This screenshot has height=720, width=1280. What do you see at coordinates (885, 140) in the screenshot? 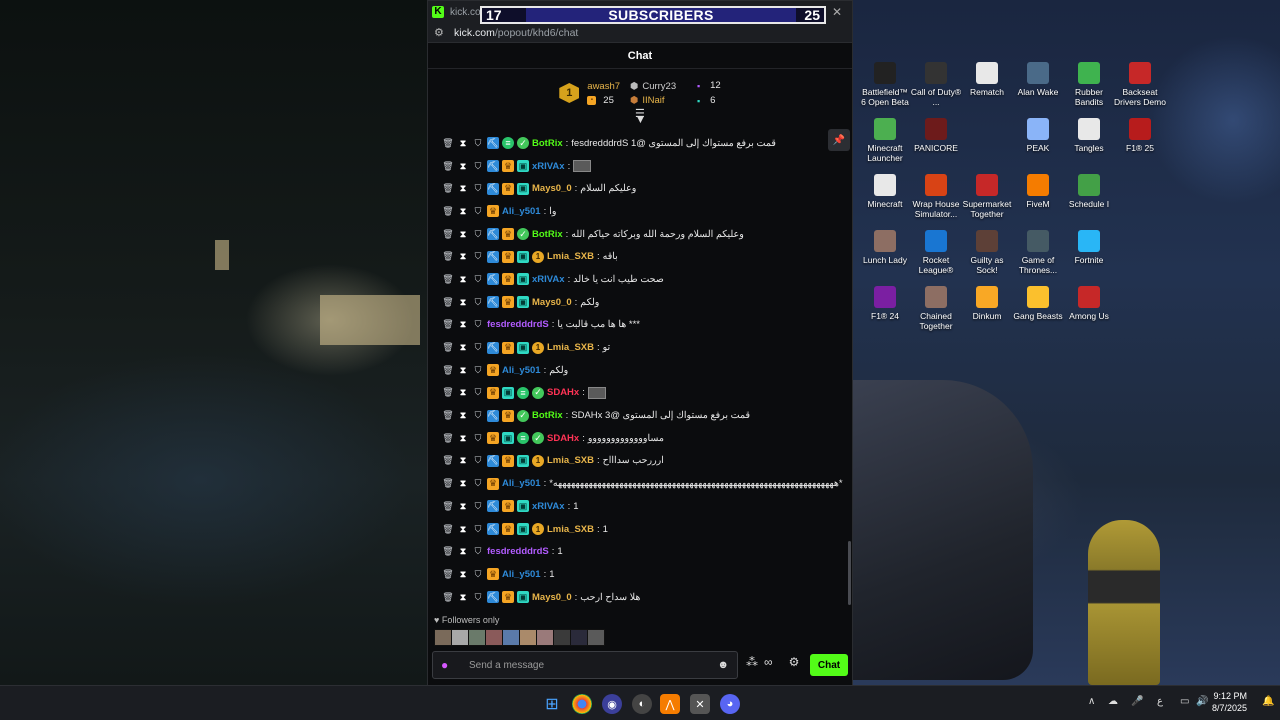
I see `desktop-icon: Minecraft Launcher` at bounding box center [885, 140].